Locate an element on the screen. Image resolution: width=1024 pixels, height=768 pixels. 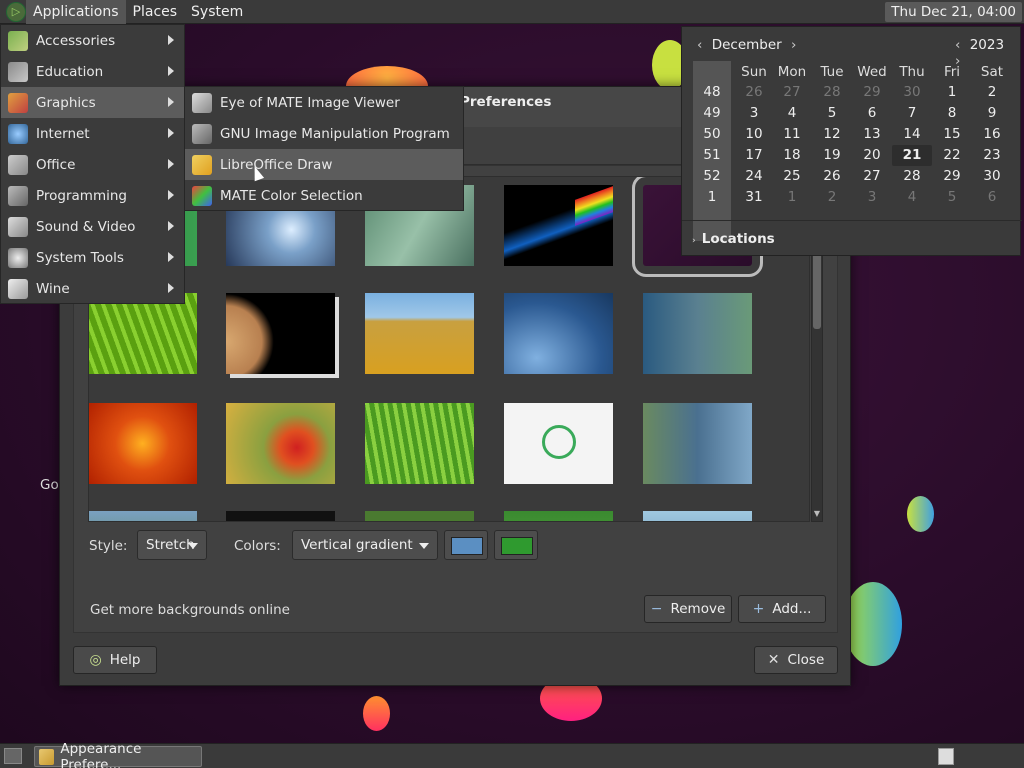
workspace-switcher is located at coordinates (946, 756).